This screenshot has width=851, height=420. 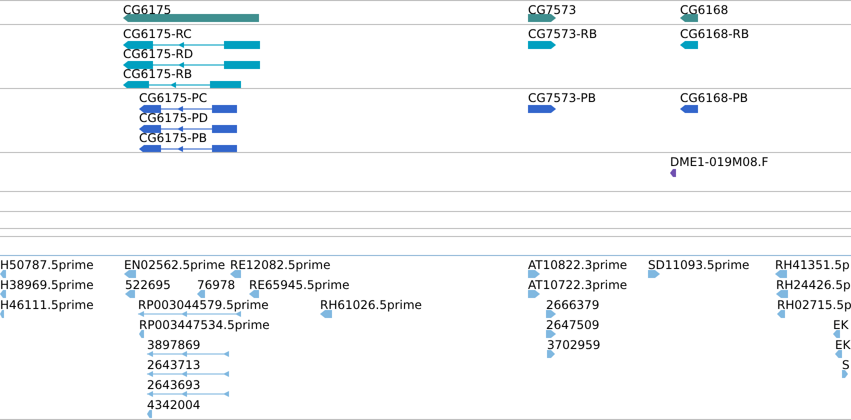 I want to click on feature-label: CG6175-PD, so click(x=173, y=118).